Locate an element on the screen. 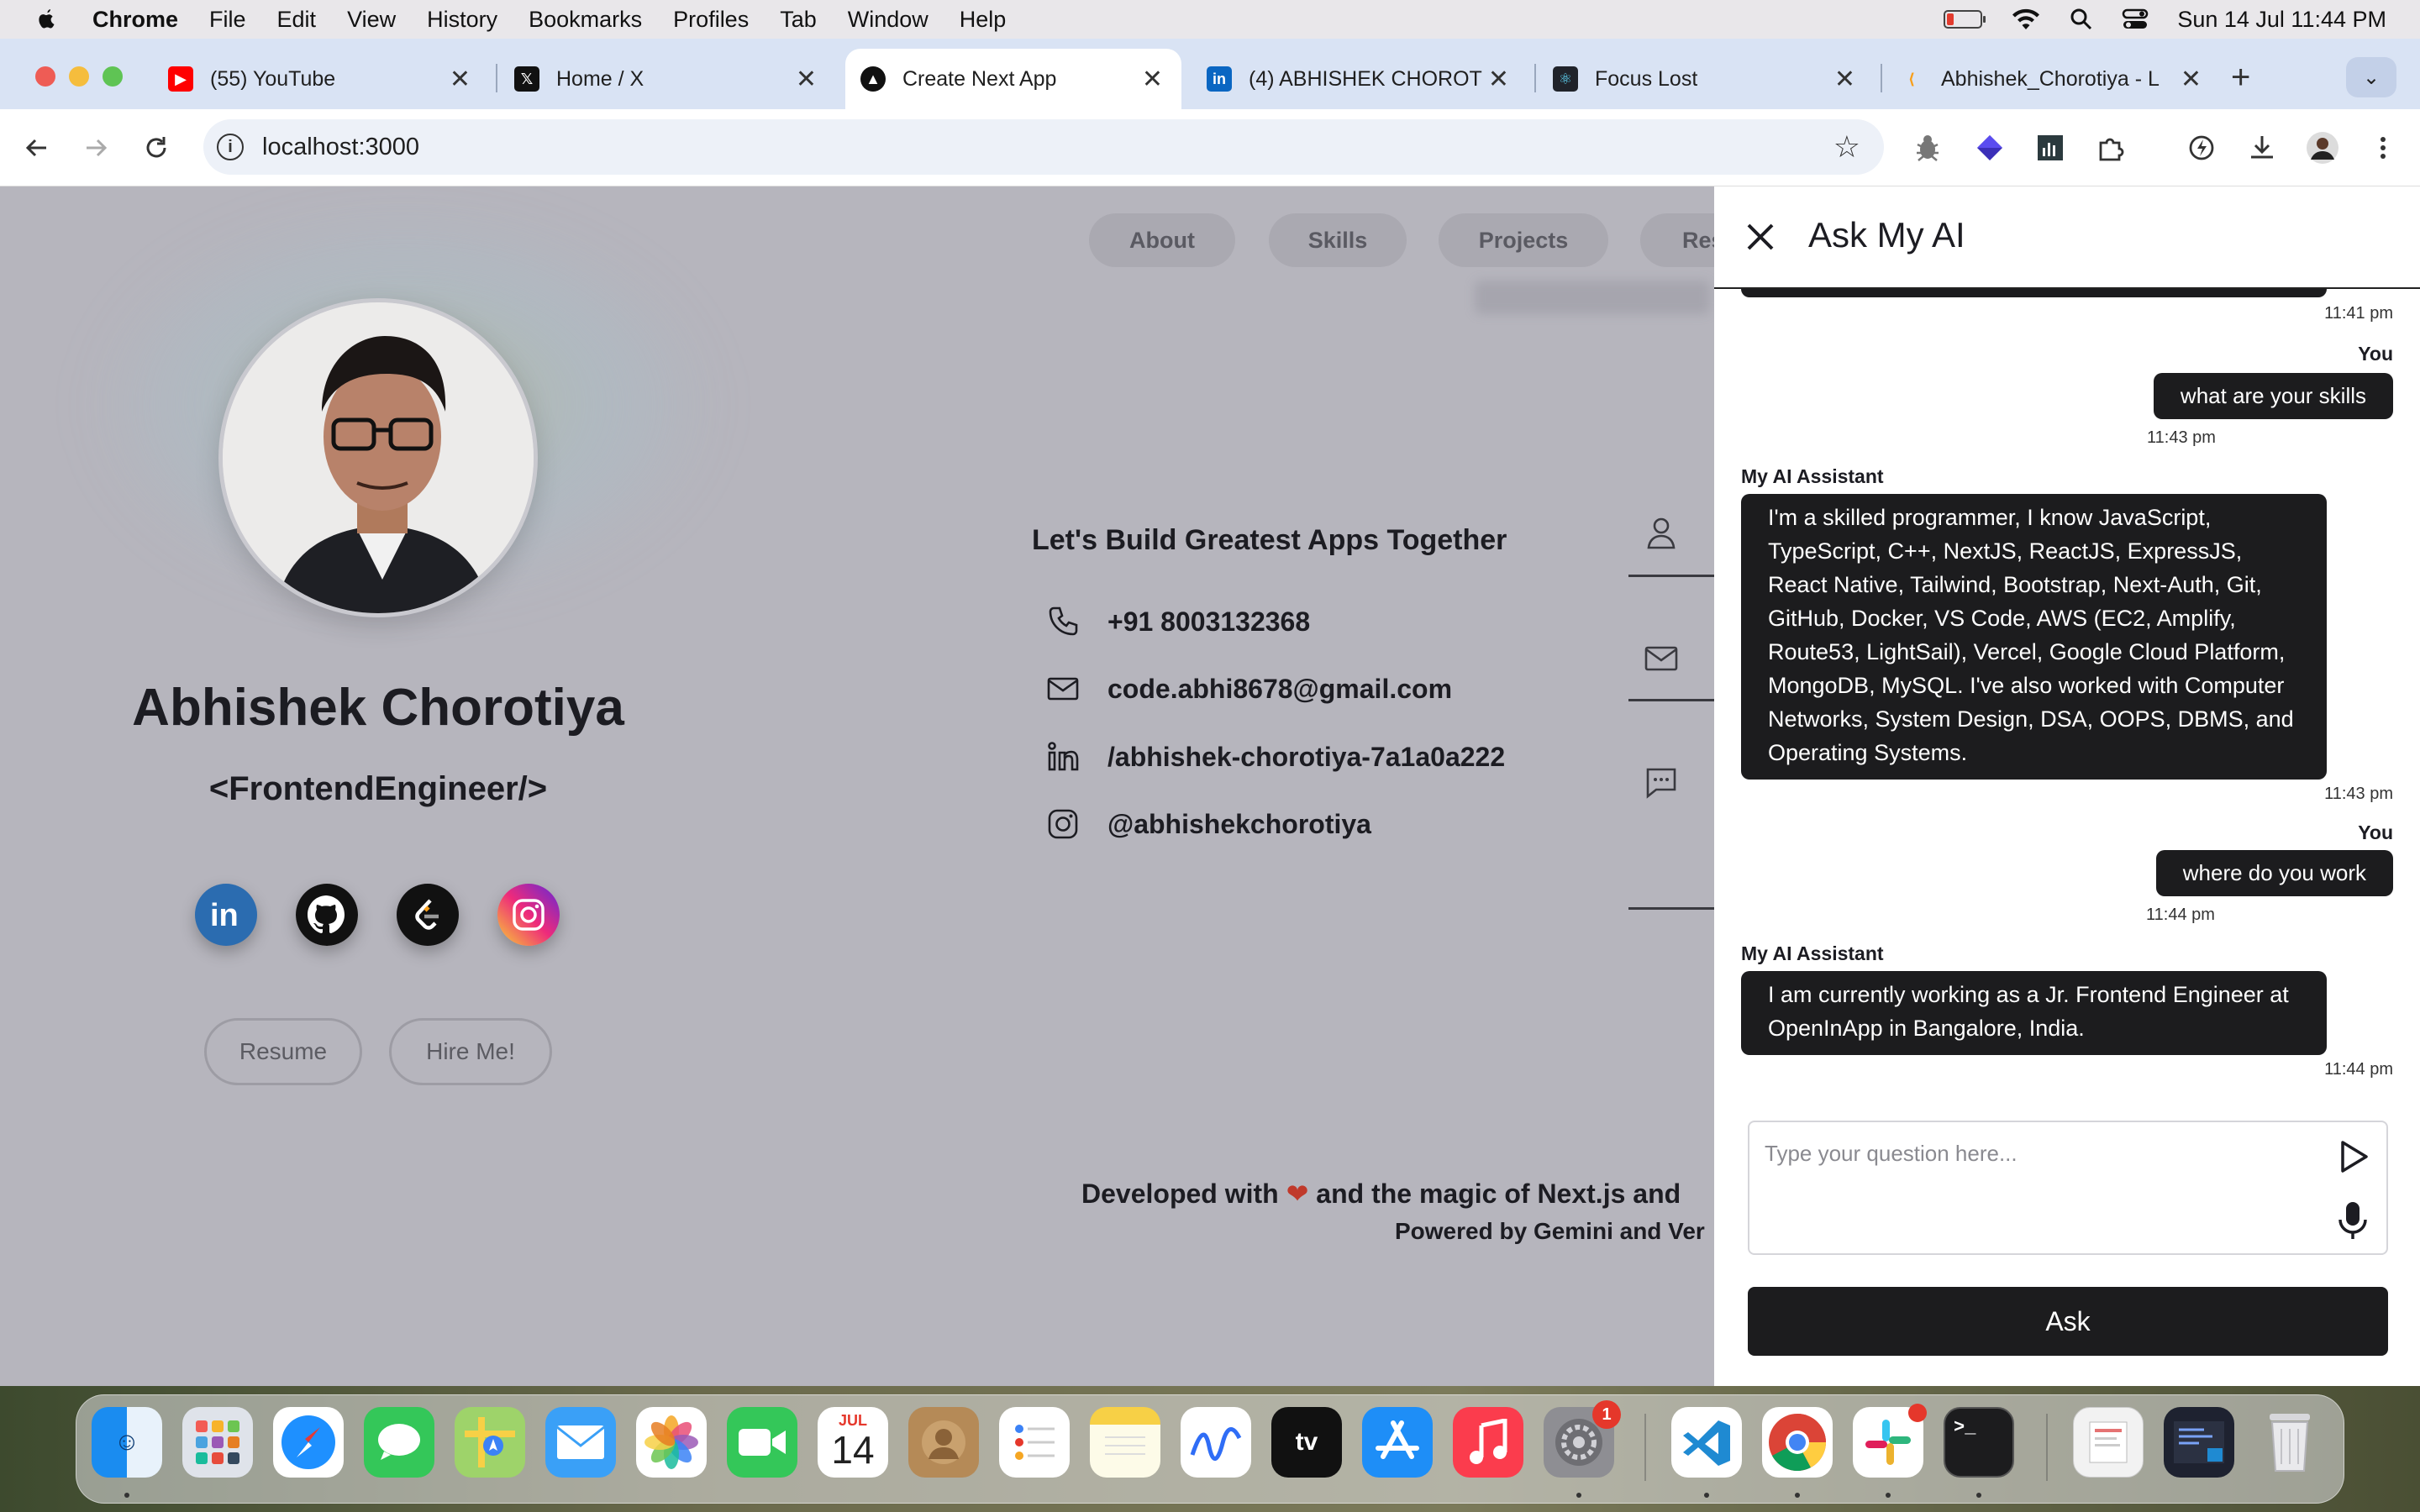 This screenshot has width=2420, height=1512. tab-linkedin: in (4) ABHISHEK CHOROT ✕ is located at coordinates (1360, 79).